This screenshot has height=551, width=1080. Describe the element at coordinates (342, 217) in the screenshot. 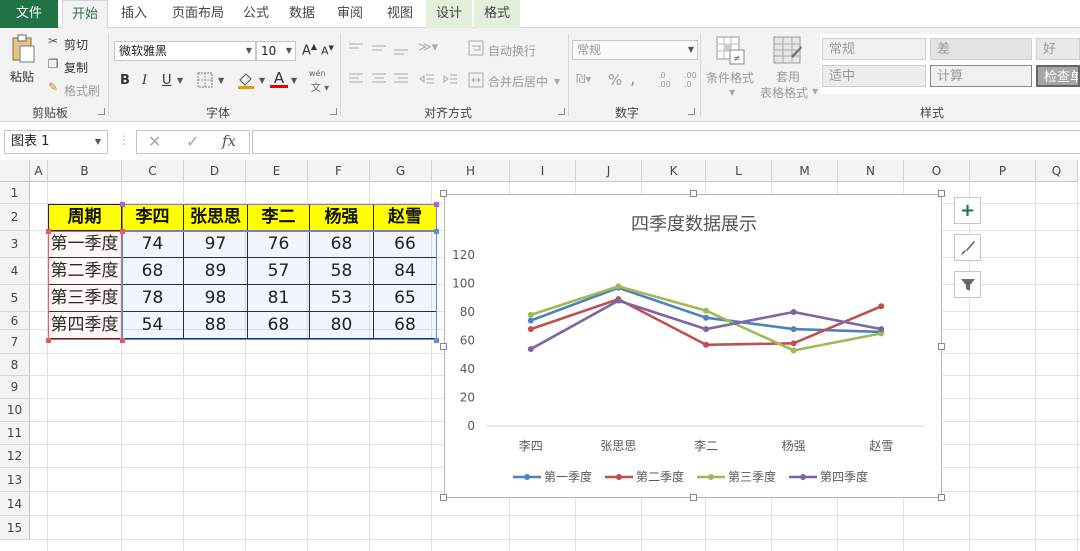

I see `table-header-cell: 杨强` at that location.